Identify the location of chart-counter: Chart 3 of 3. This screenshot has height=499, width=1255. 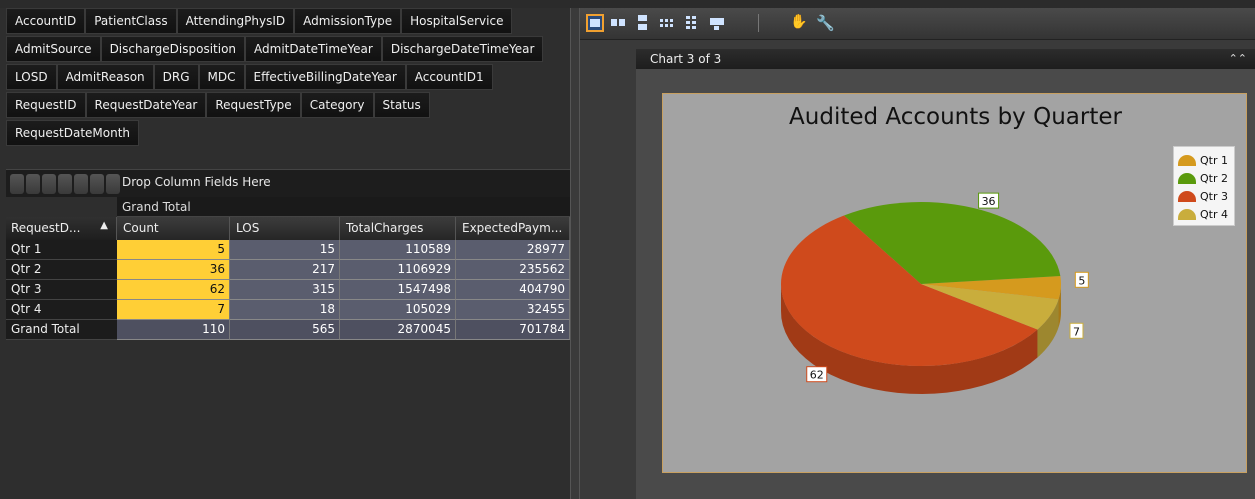
(686, 59).